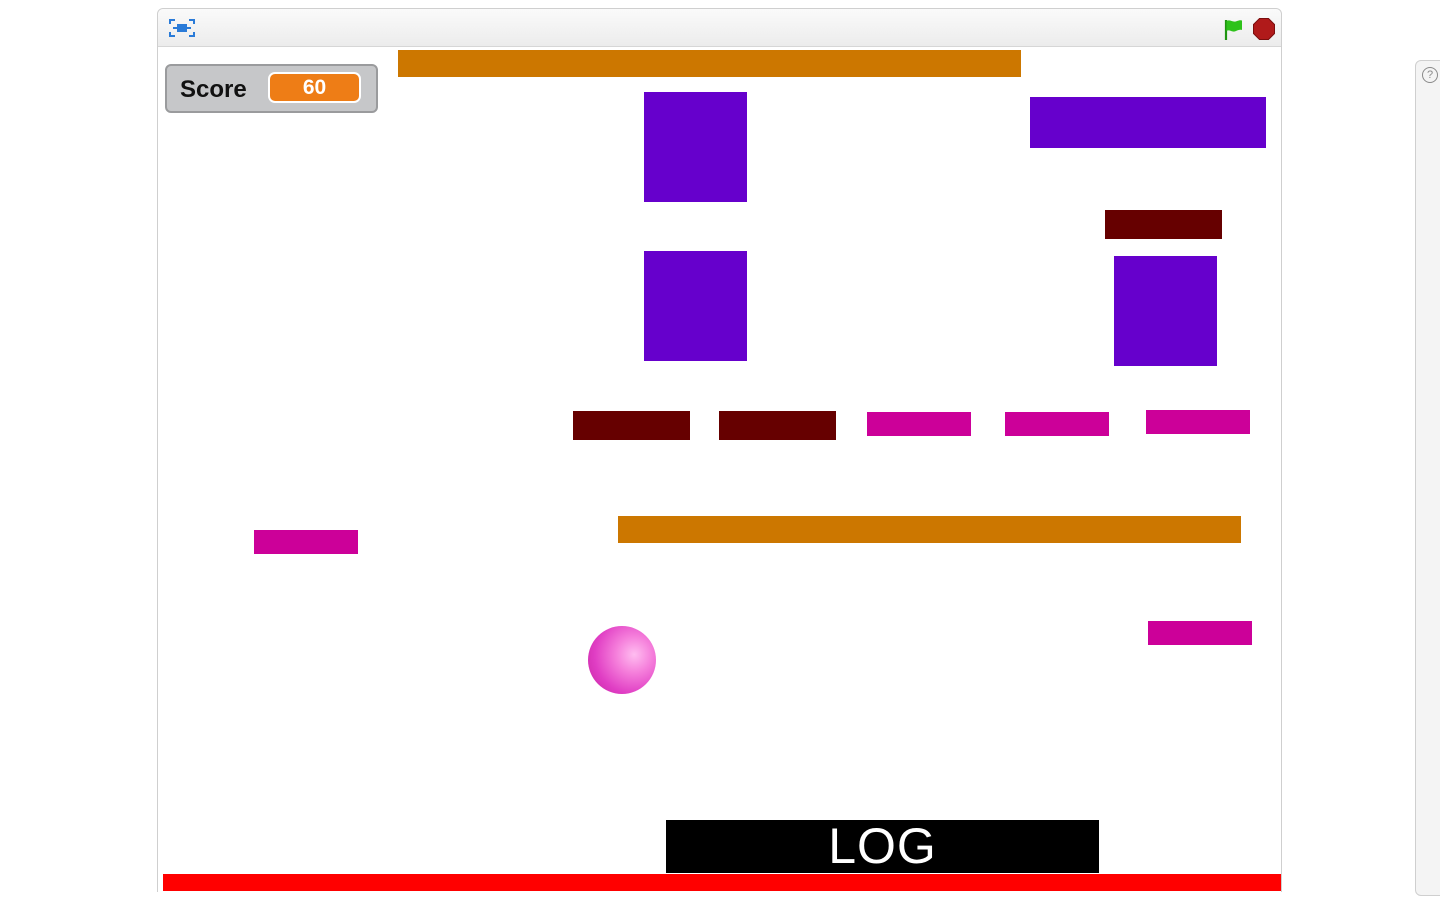 The image size is (1440, 900). I want to click on log-paddle: LOG, so click(882, 846).